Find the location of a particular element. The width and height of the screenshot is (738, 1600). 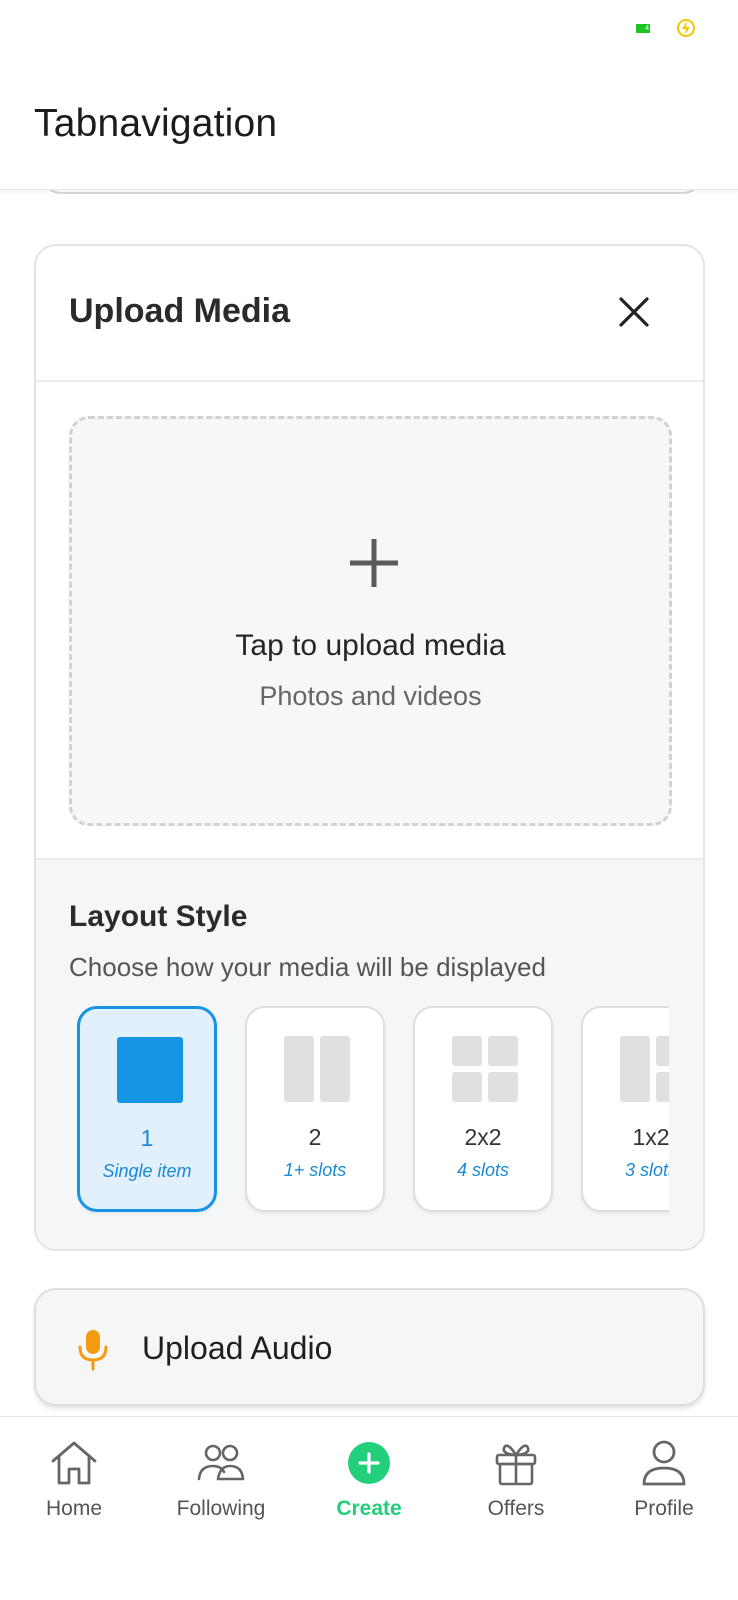

grid-layout-icon is located at coordinates (485, 1069).